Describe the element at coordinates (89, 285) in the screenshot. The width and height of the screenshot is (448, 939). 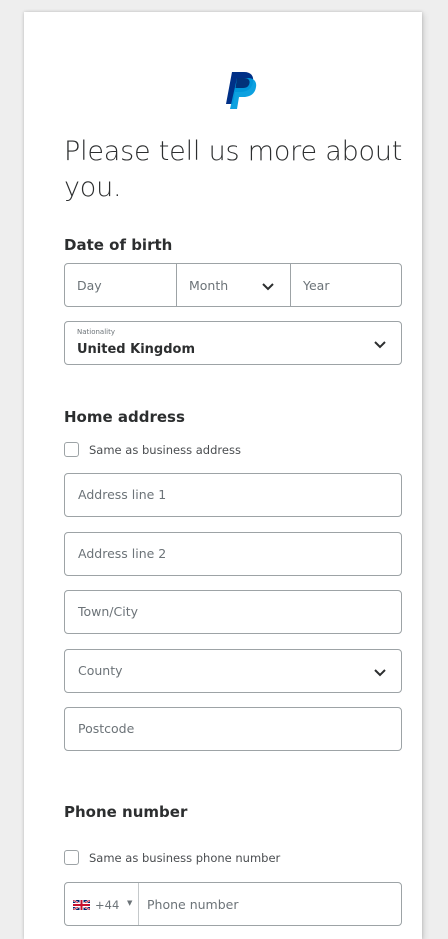
I see `dob-day-placeholder: Day` at that location.